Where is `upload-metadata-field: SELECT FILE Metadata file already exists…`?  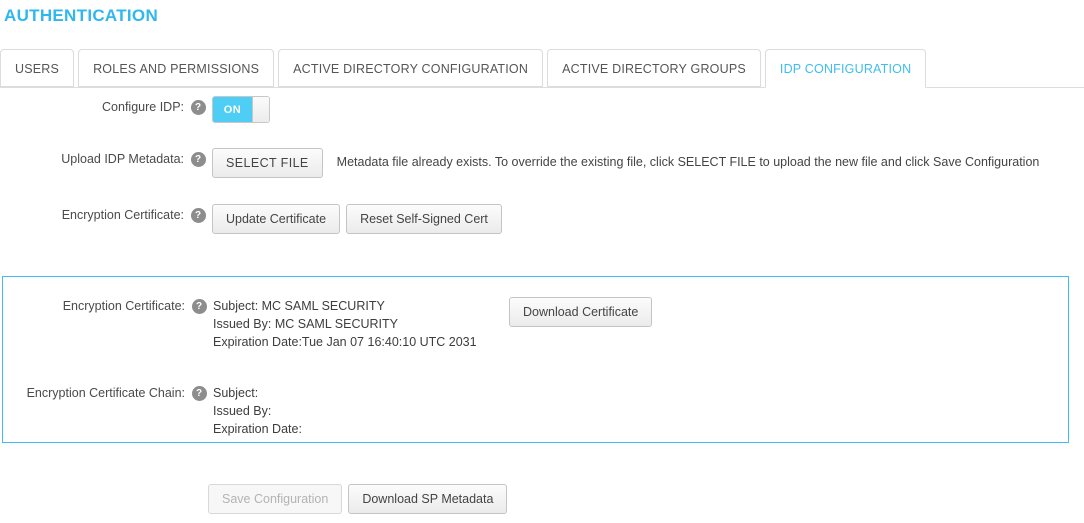
upload-metadata-field: SELECT FILE Metadata file already exists… is located at coordinates (648, 163).